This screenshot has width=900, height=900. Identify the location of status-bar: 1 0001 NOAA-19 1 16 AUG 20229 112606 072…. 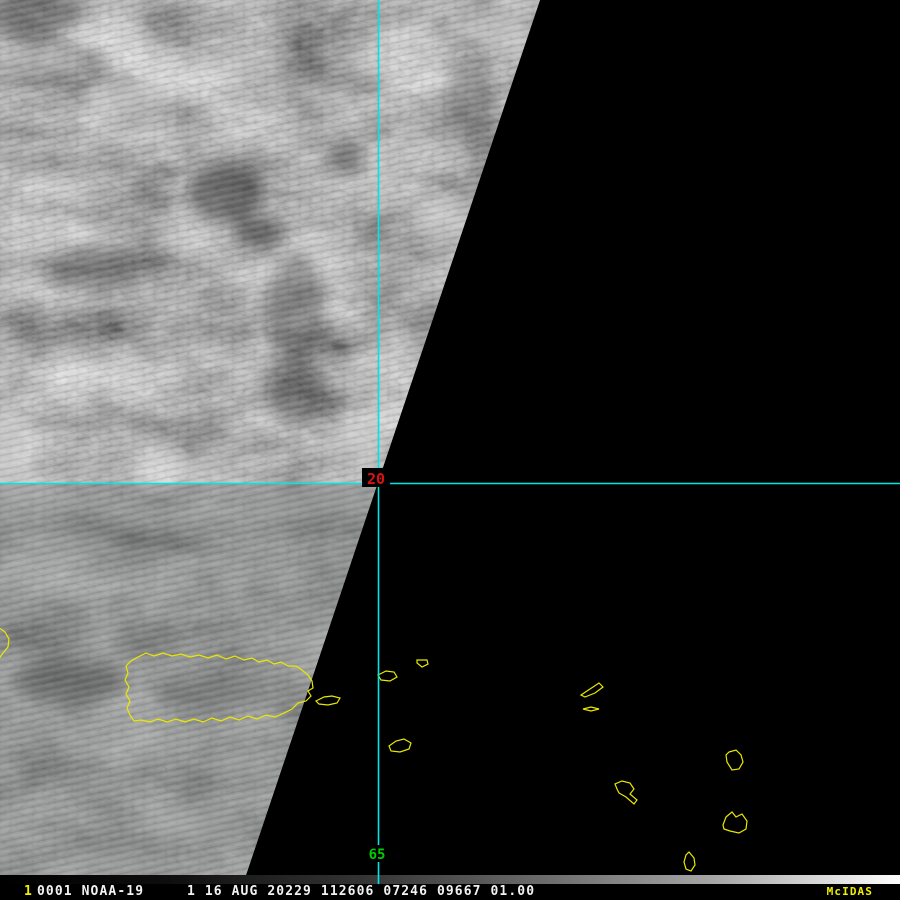
(450, 892).